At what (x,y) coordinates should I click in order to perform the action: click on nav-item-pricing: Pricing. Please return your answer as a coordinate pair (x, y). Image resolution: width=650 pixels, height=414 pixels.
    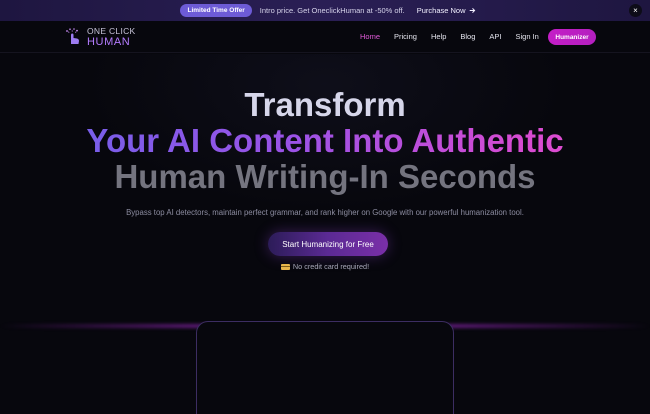
    Looking at the image, I should click on (405, 36).